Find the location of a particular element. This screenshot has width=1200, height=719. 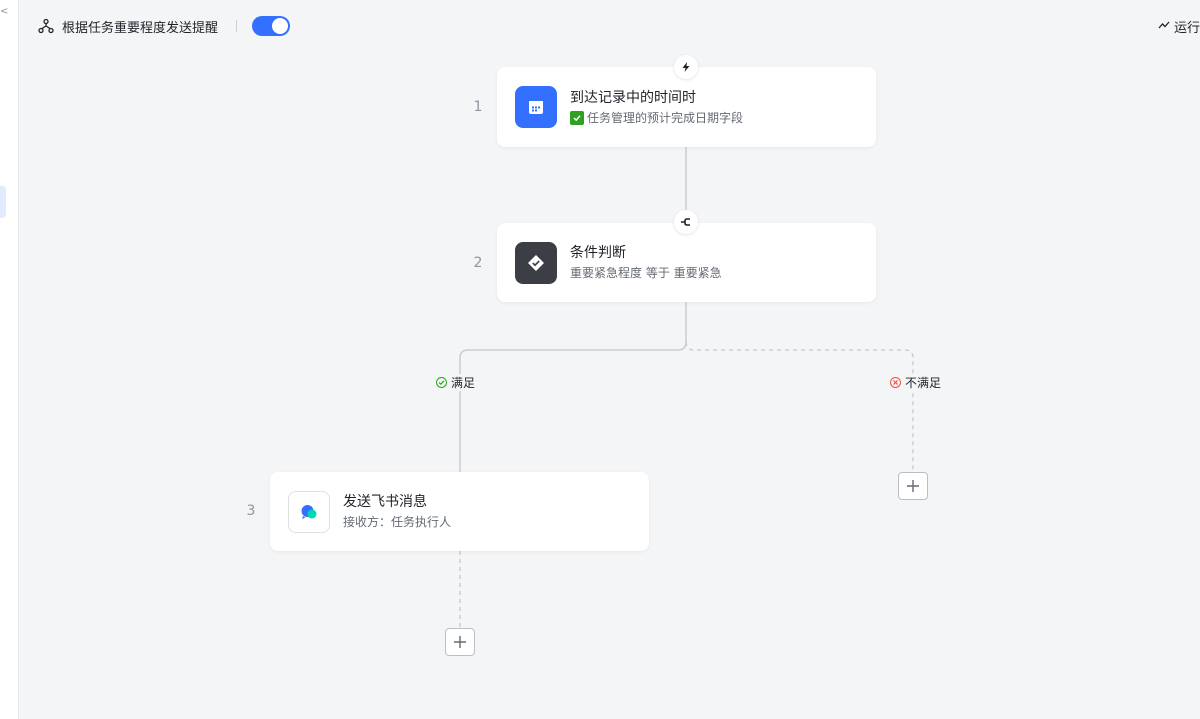

divider is located at coordinates (237, 26).